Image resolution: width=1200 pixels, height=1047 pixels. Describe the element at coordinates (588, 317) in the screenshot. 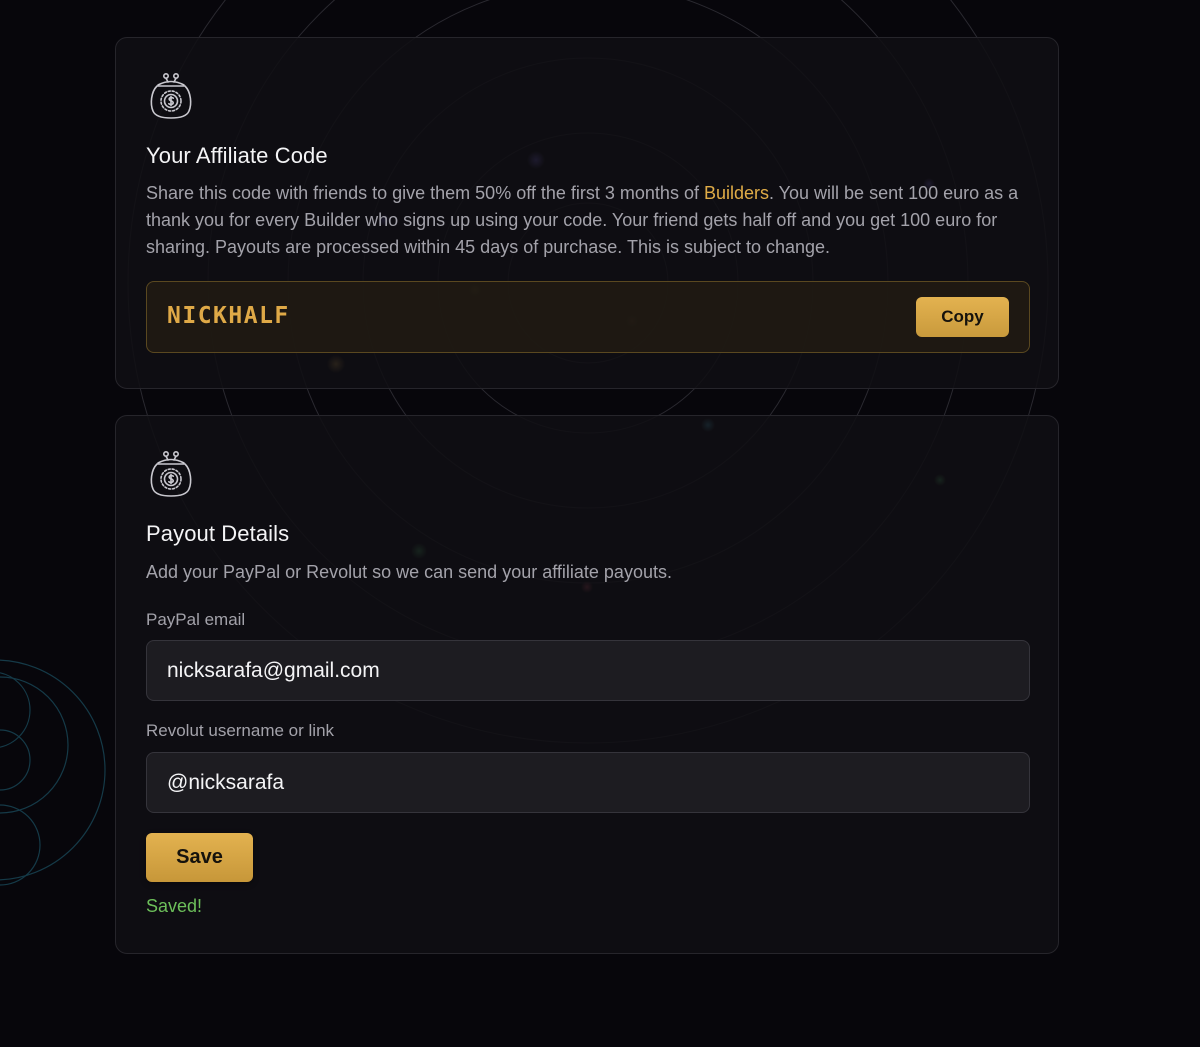

I see `affiliate-code-box: NICKHALF Copy` at that location.